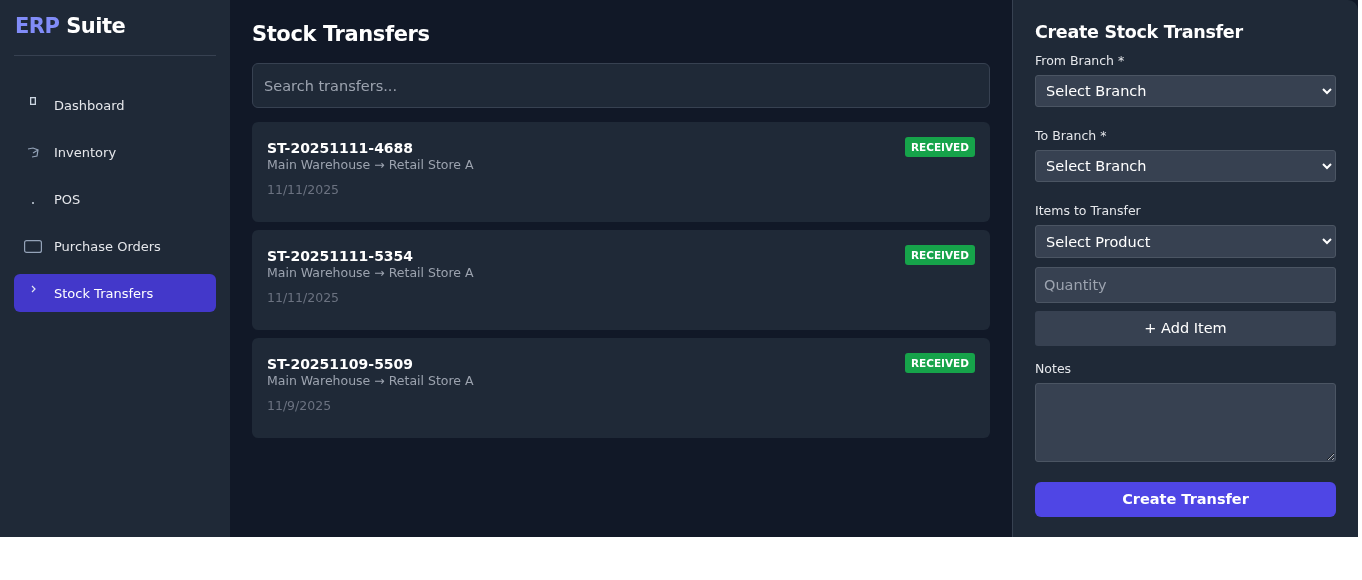 The image size is (1362, 580). What do you see at coordinates (1185, 422) in the screenshot?
I see `notes-field` at bounding box center [1185, 422].